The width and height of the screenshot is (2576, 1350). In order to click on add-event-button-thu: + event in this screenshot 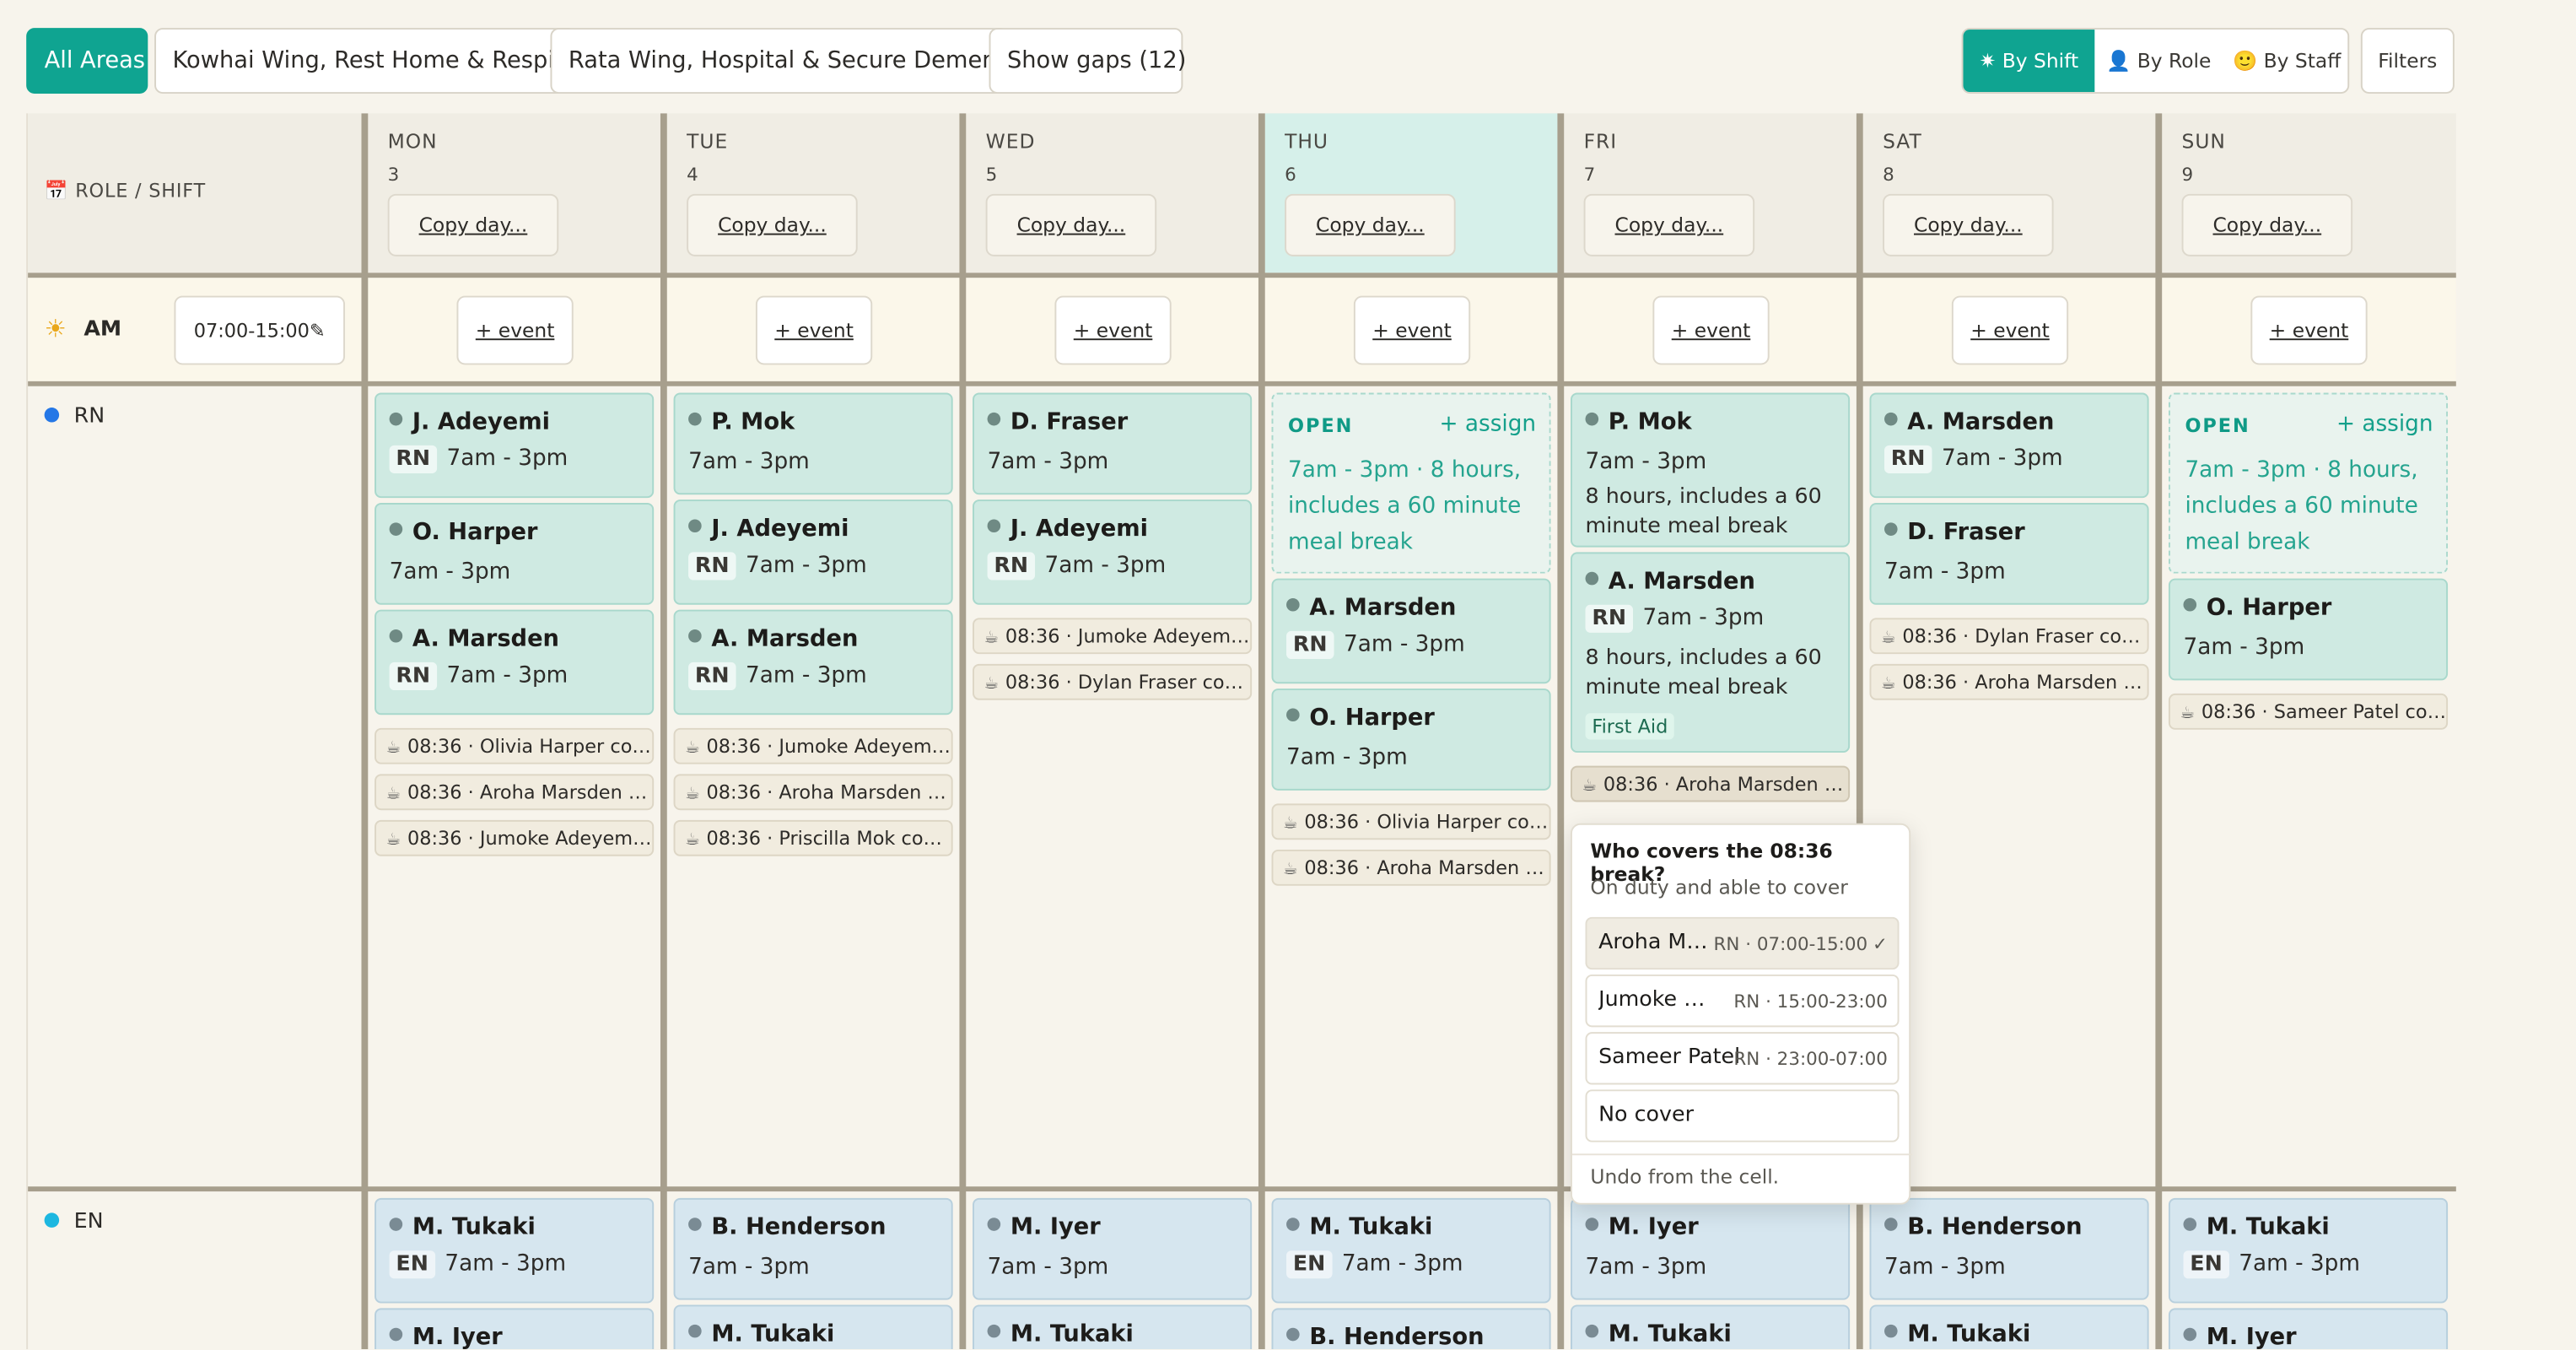, I will do `click(1412, 330)`.